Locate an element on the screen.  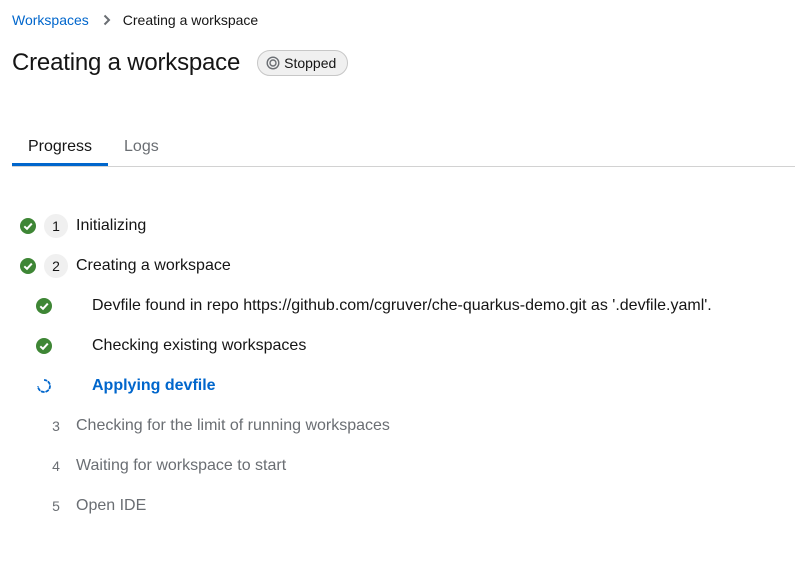
substep-checking-existing: Checking existing workspaces is located at coordinates (397, 346).